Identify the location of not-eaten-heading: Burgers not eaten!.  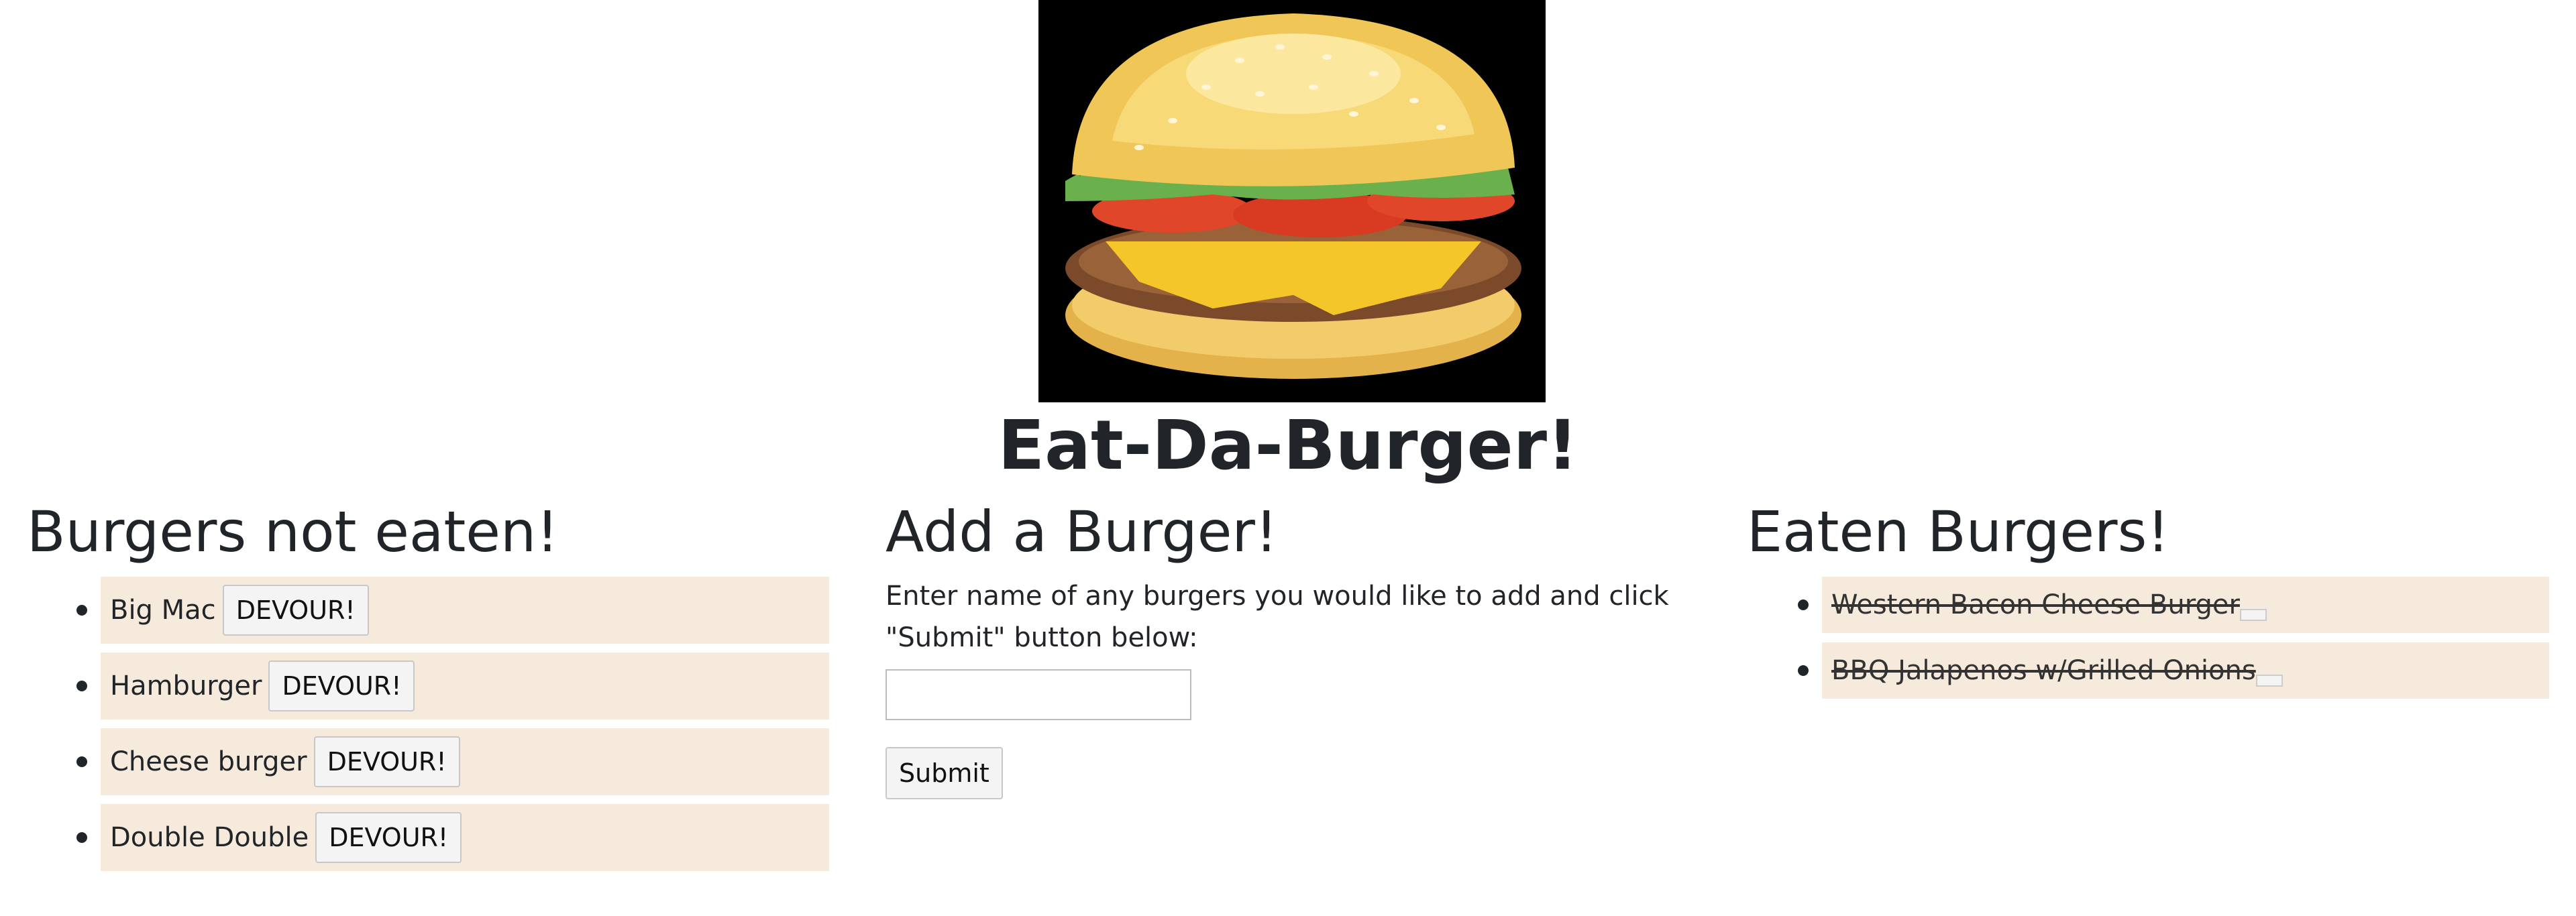
(293, 532).